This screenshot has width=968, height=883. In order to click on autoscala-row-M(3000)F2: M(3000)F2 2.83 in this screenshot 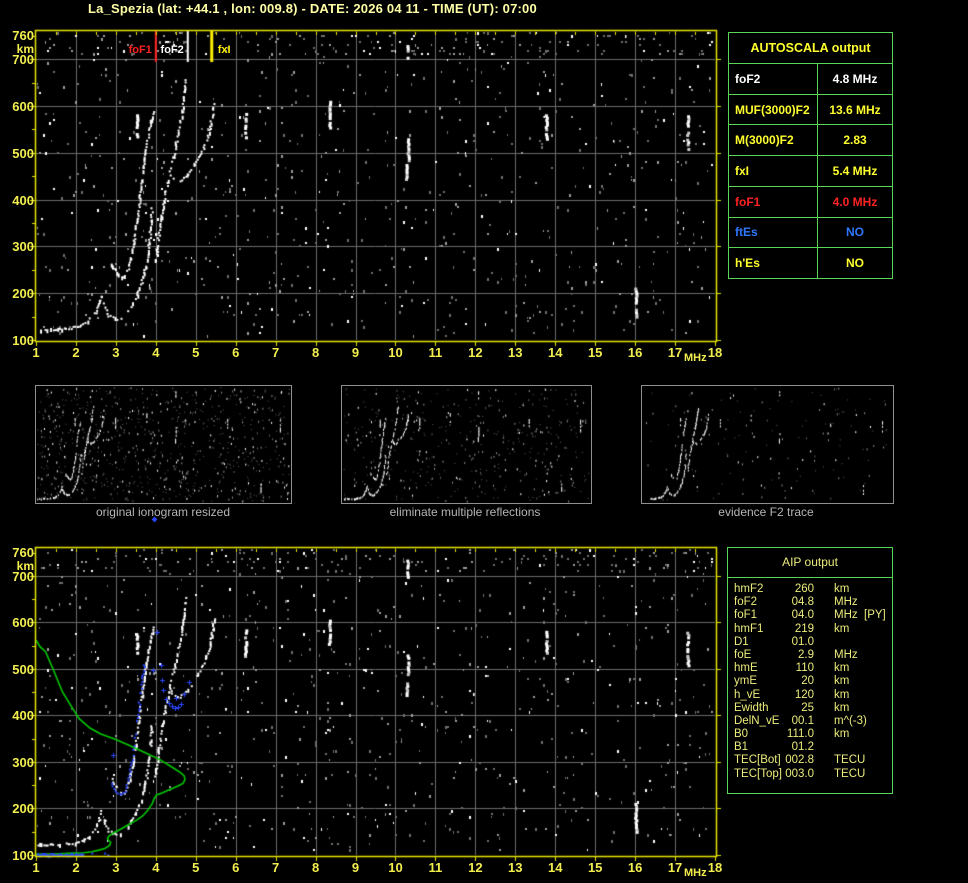, I will do `click(810, 141)`.